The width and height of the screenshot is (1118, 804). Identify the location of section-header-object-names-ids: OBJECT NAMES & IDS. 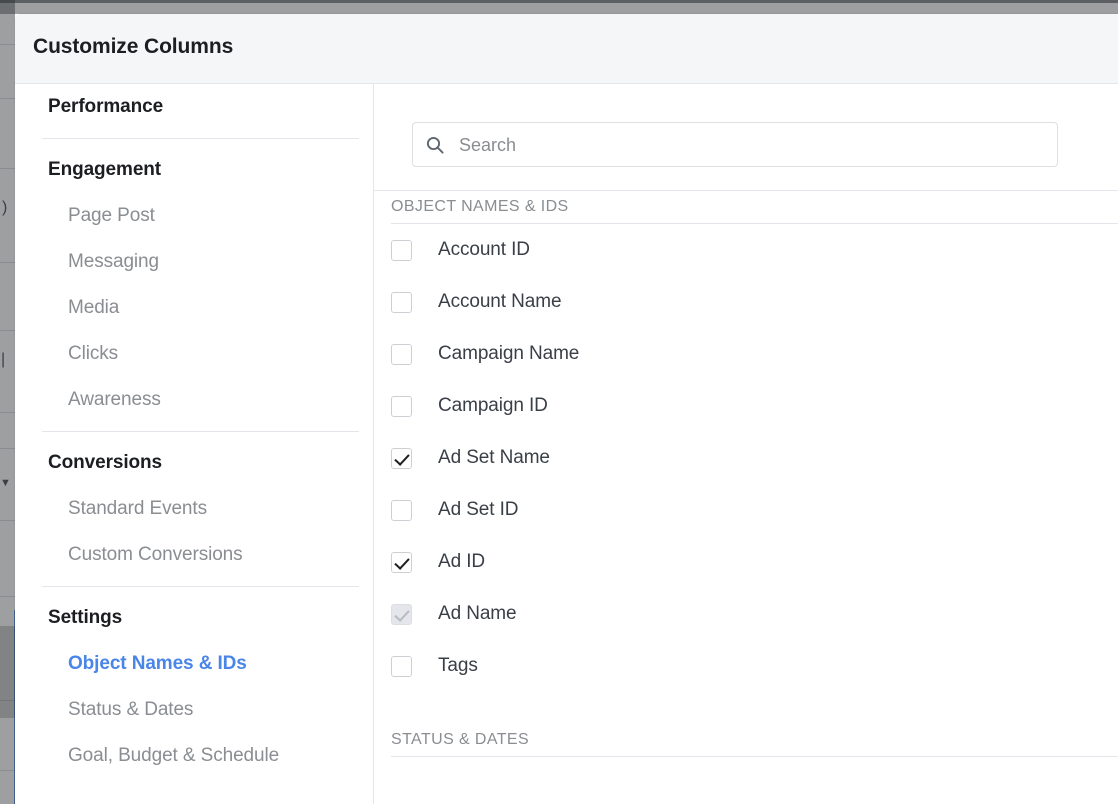
(480, 206).